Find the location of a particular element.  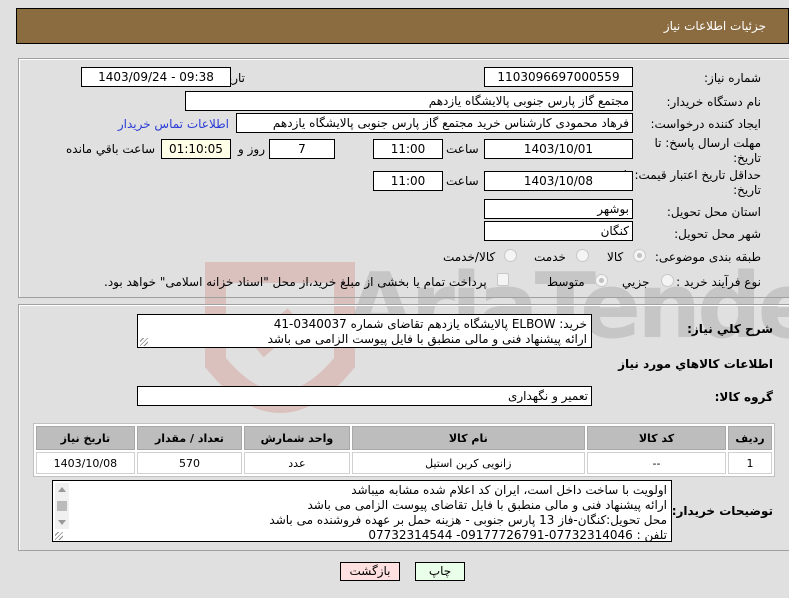

buyer-org-field: مجتمع گاز پارس جنوبی پالایشگاه یازدهم is located at coordinates (409, 101).